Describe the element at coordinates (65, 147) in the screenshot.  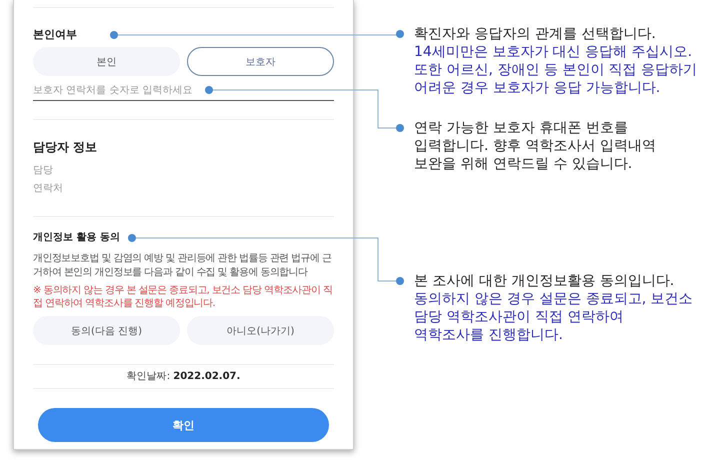
I see `section-title: 담당자 정보` at that location.